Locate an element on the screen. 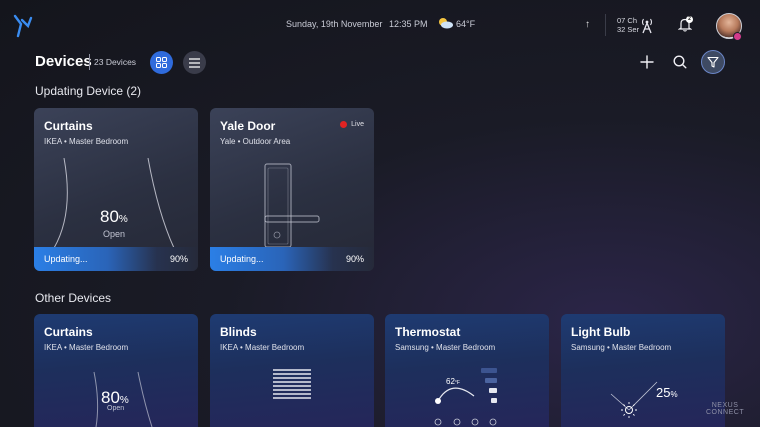  filter-button is located at coordinates (713, 62).